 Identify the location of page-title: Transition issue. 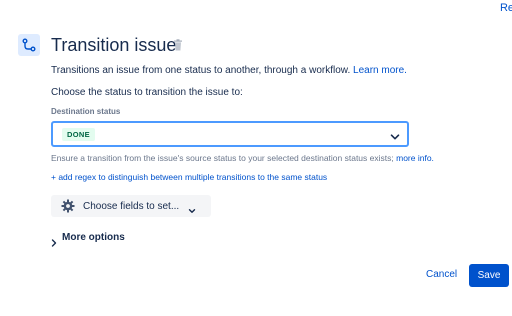
(114, 45).